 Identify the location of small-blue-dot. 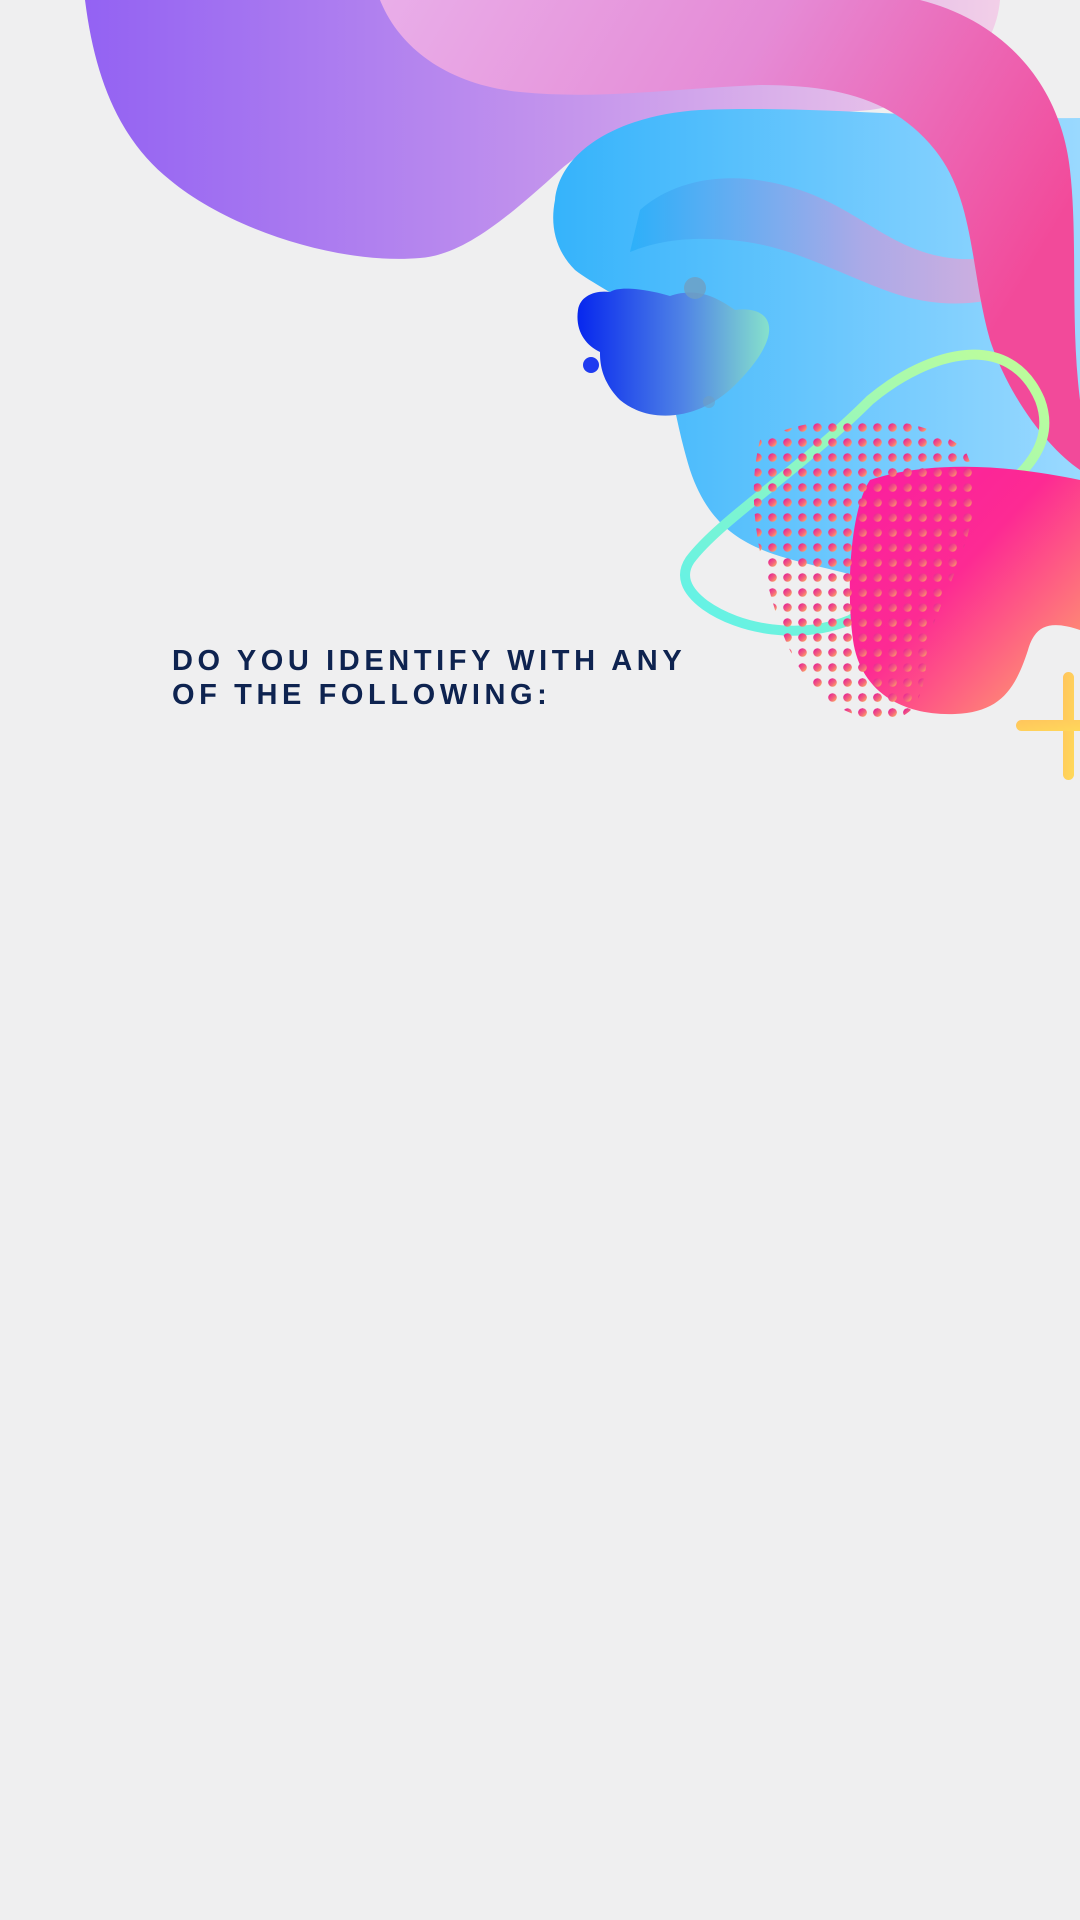
(591, 365).